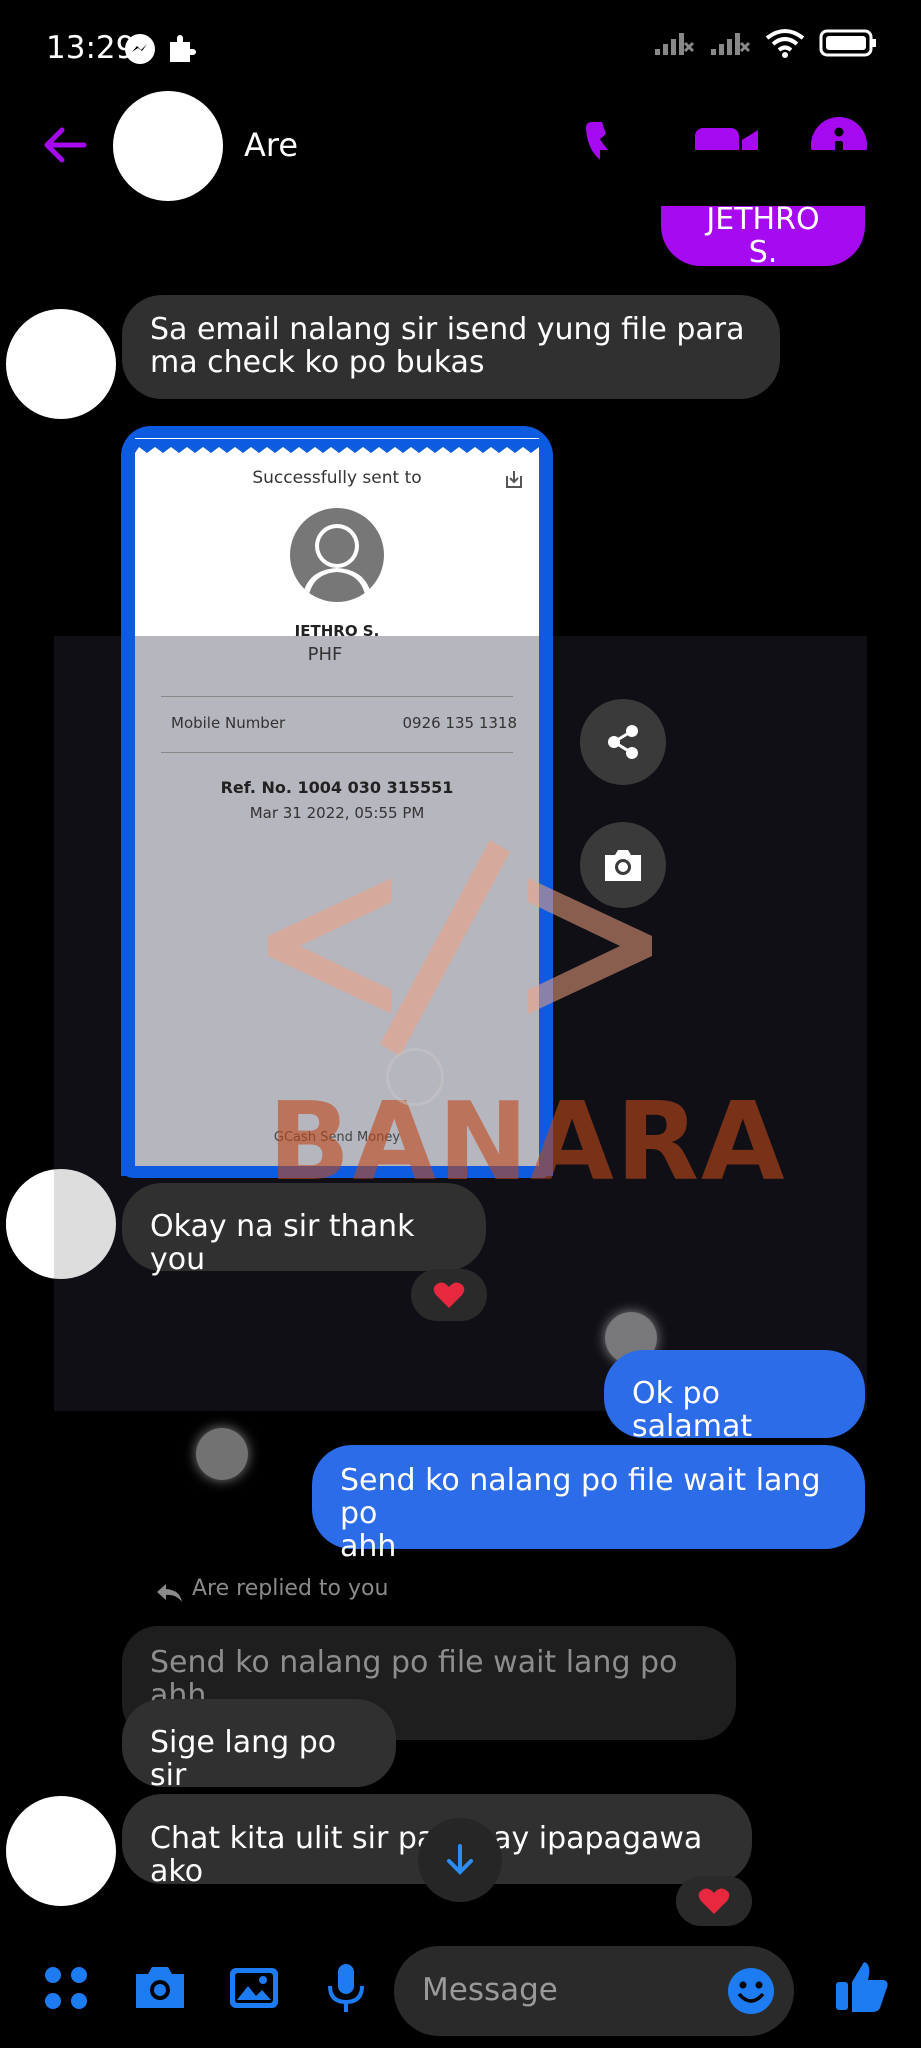  I want to click on message-text: JETHRO S., so click(763, 236).